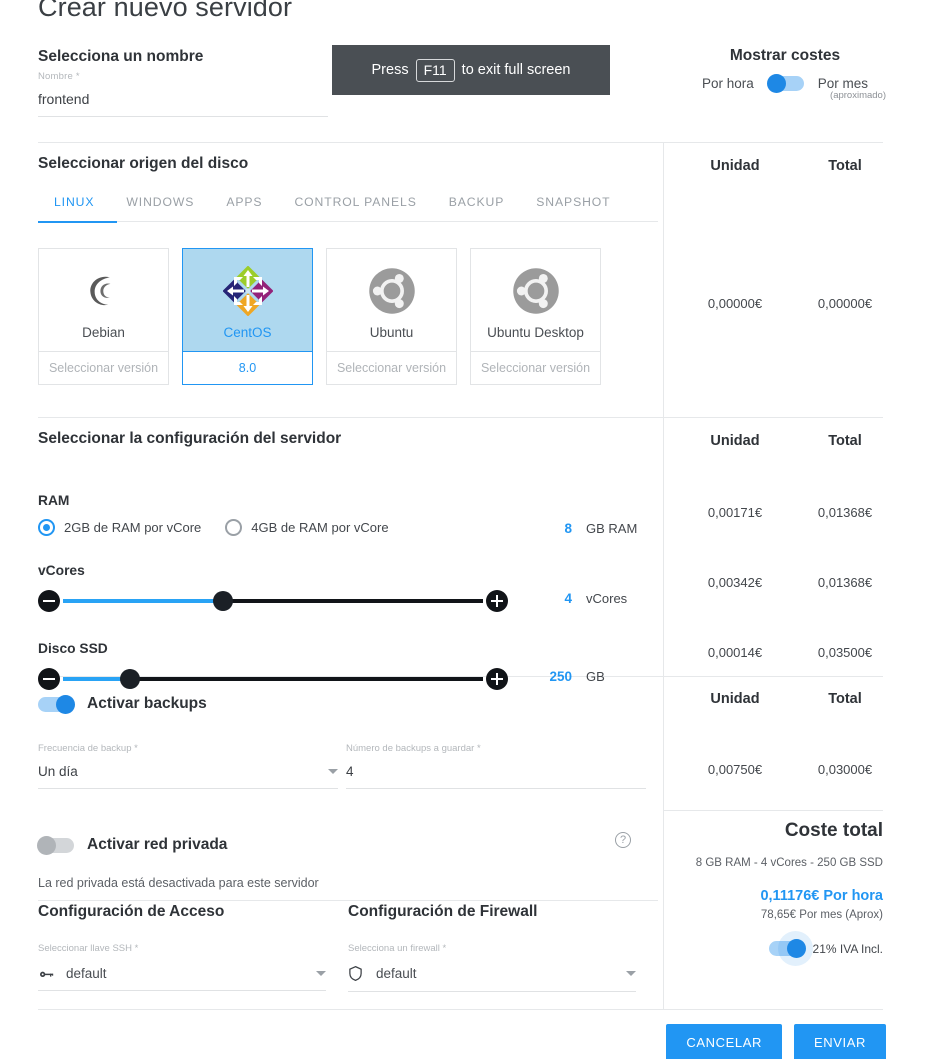  I want to click on private-network-toggle-row: Activar red privada, so click(347, 845).